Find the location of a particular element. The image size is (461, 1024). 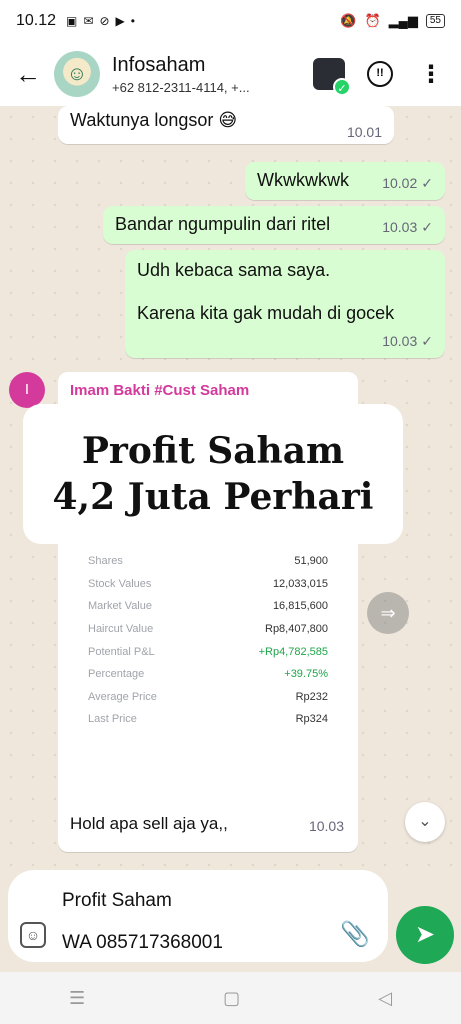

chat-notification-icon: ▣ is located at coordinates (72, 21).